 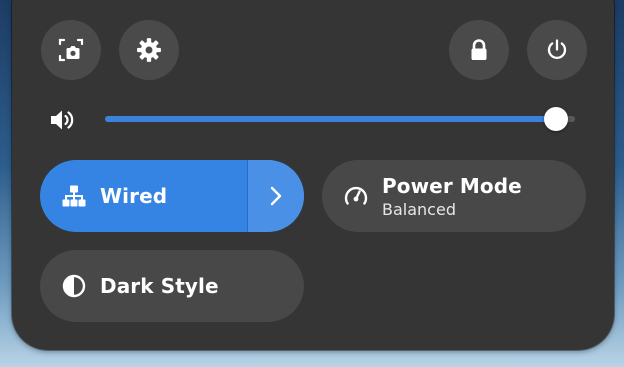 I want to click on power-mode-sublabel: Balanced, so click(x=419, y=209).